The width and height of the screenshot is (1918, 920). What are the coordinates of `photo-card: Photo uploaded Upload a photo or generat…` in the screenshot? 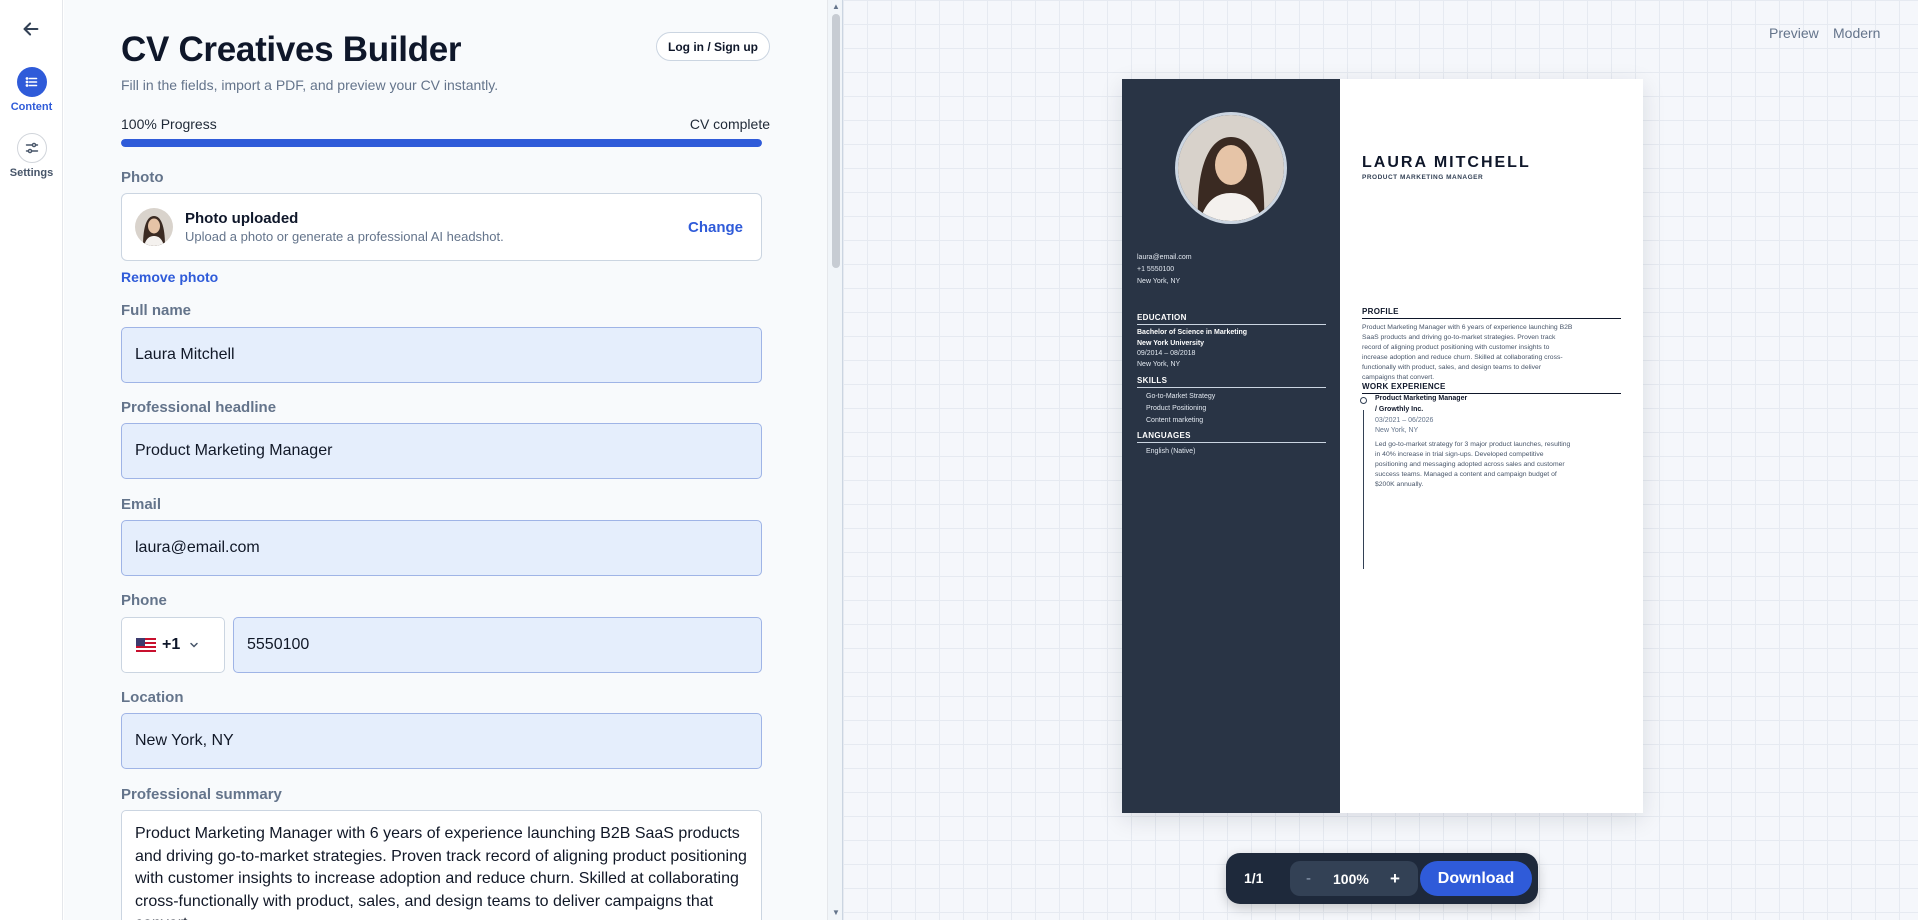 It's located at (441, 227).